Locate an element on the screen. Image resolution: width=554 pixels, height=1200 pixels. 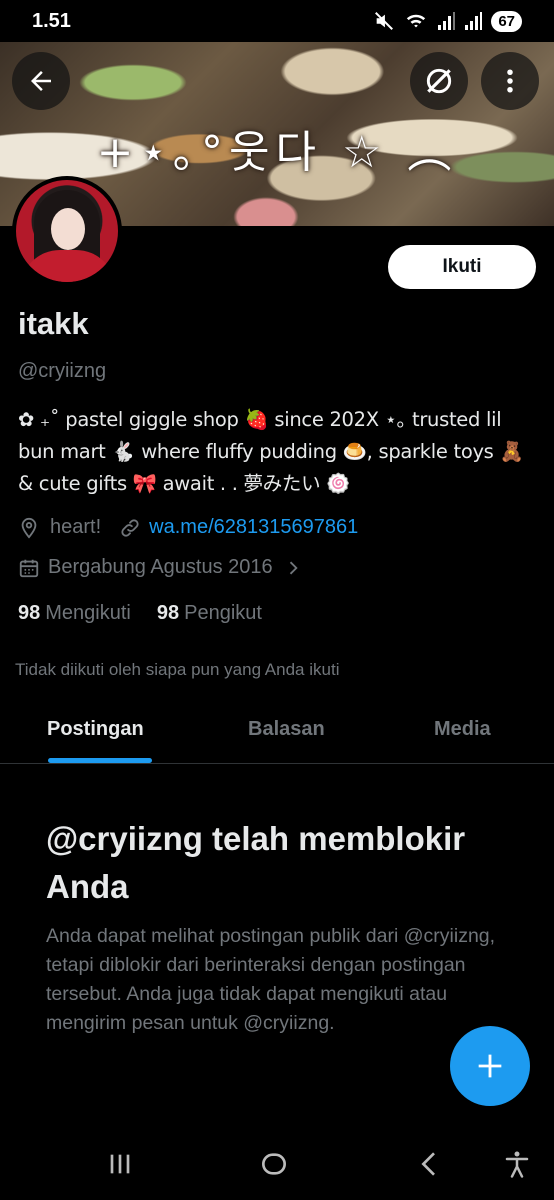
profile-handle: @cryiizng is located at coordinates (62, 371).